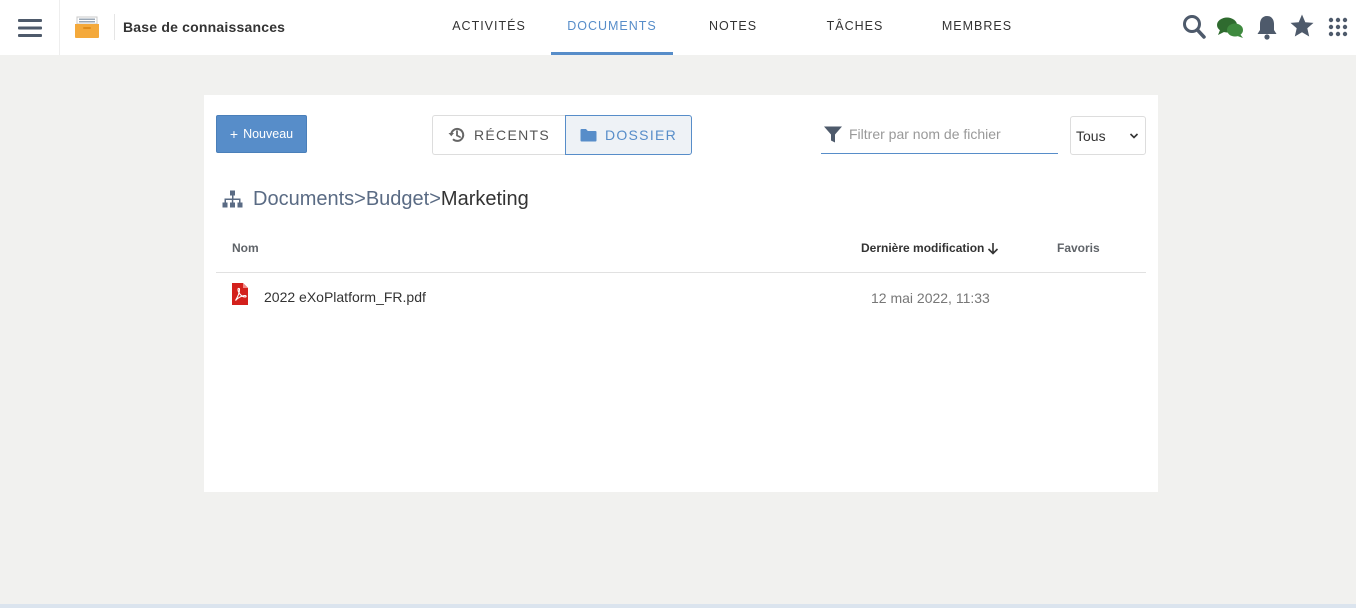 The height and width of the screenshot is (608, 1356). Describe the element at coordinates (1134, 135) in the screenshot. I see `chevron-down-icon` at that location.